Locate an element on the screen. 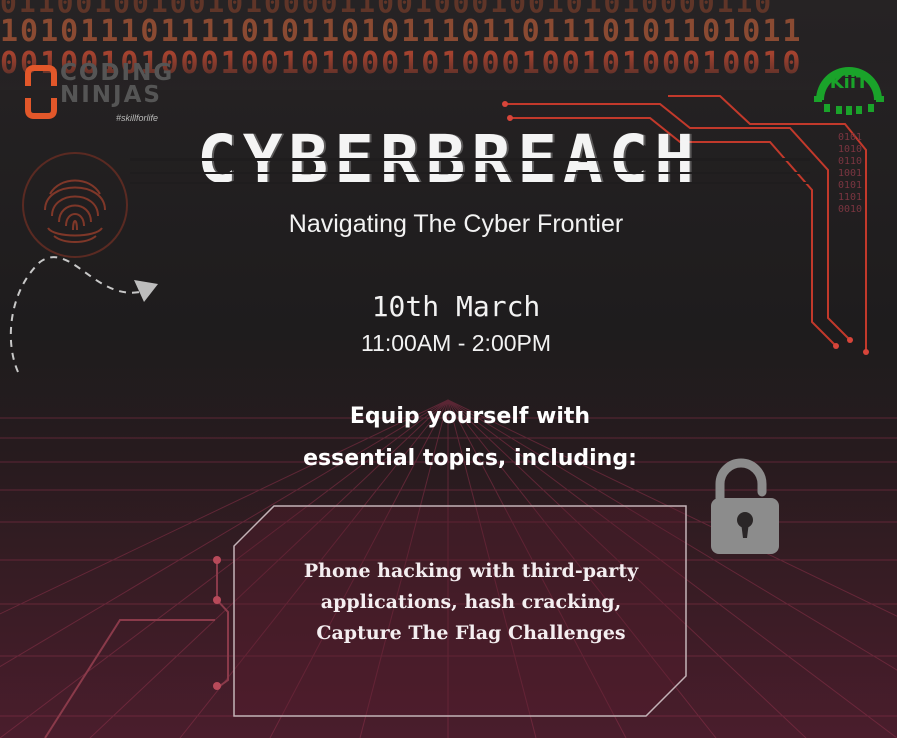  event-title: CYBERBREACH is located at coordinates (448, 159).